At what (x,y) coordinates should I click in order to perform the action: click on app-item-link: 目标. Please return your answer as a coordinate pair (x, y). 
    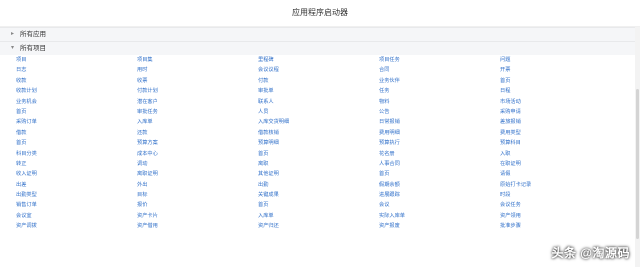
    Looking at the image, I should click on (197, 195).